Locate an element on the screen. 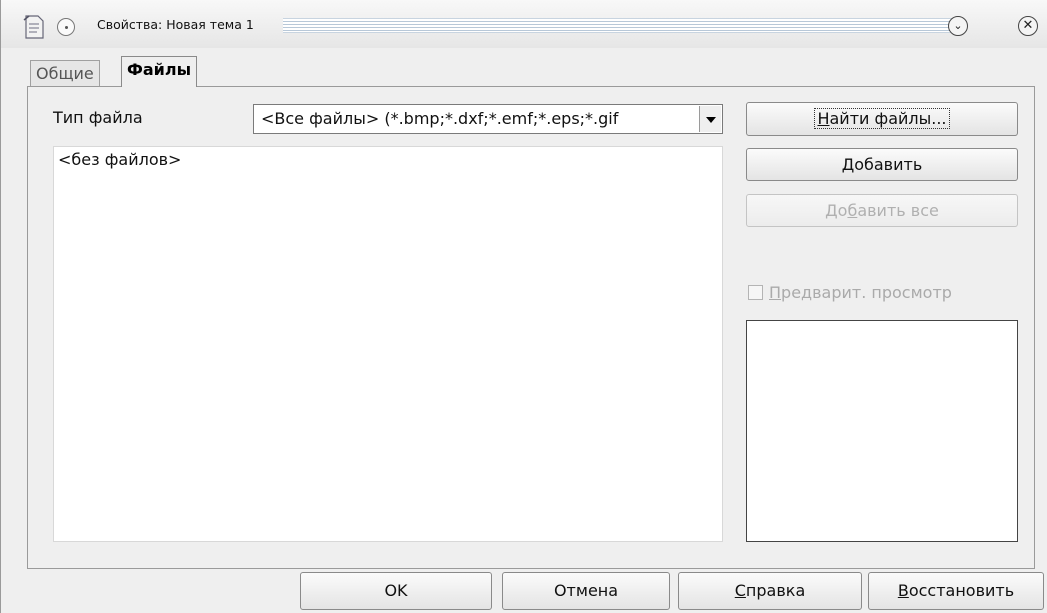 This screenshot has height=613, width=1047. cancel-label: Отмена is located at coordinates (586, 590).